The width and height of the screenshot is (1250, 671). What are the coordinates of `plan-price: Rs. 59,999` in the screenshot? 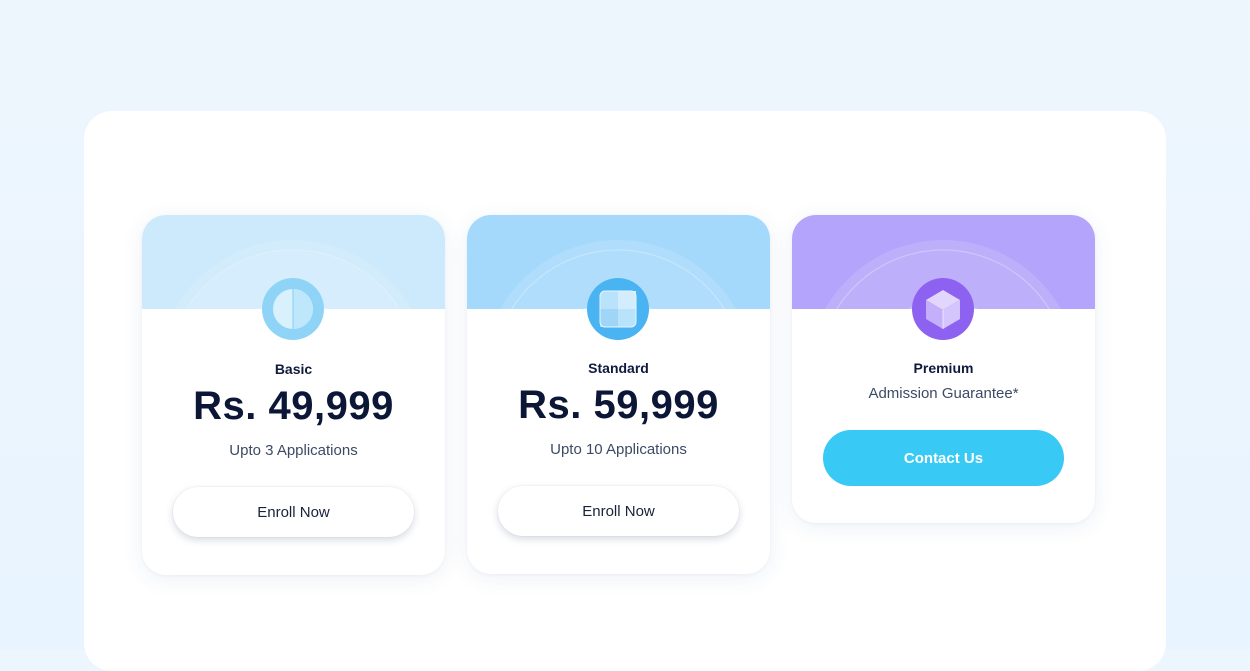 It's located at (618, 405).